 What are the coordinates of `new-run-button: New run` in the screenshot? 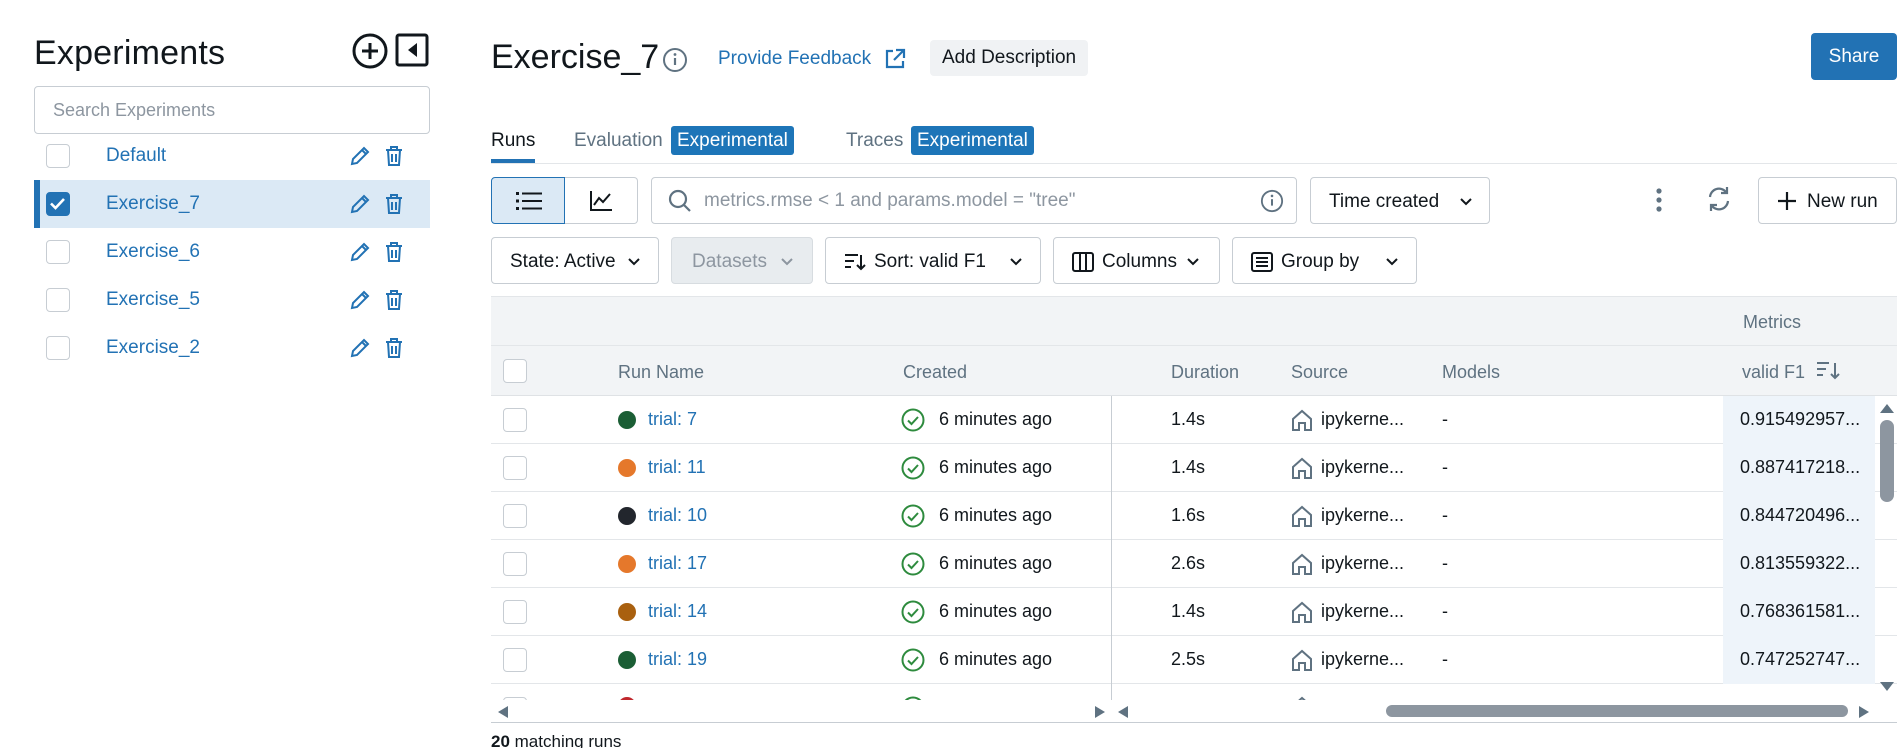 It's located at (1827, 200).